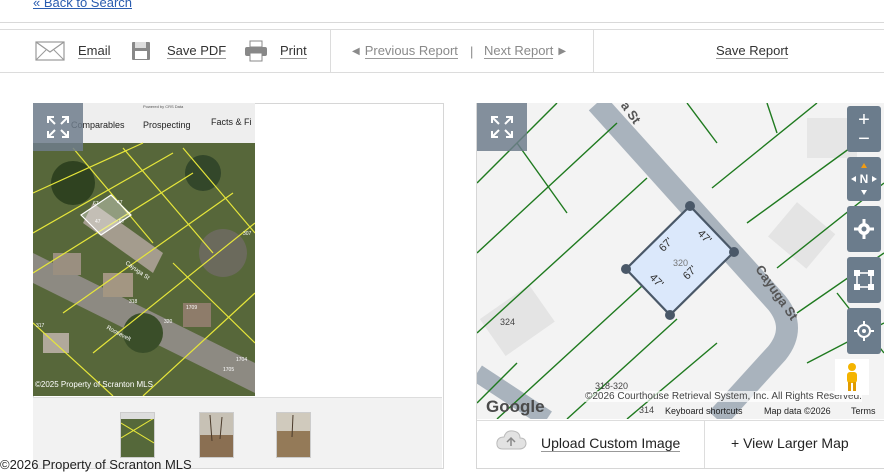 This screenshot has width=884, height=472. I want to click on print-button: Print, so click(275, 51).